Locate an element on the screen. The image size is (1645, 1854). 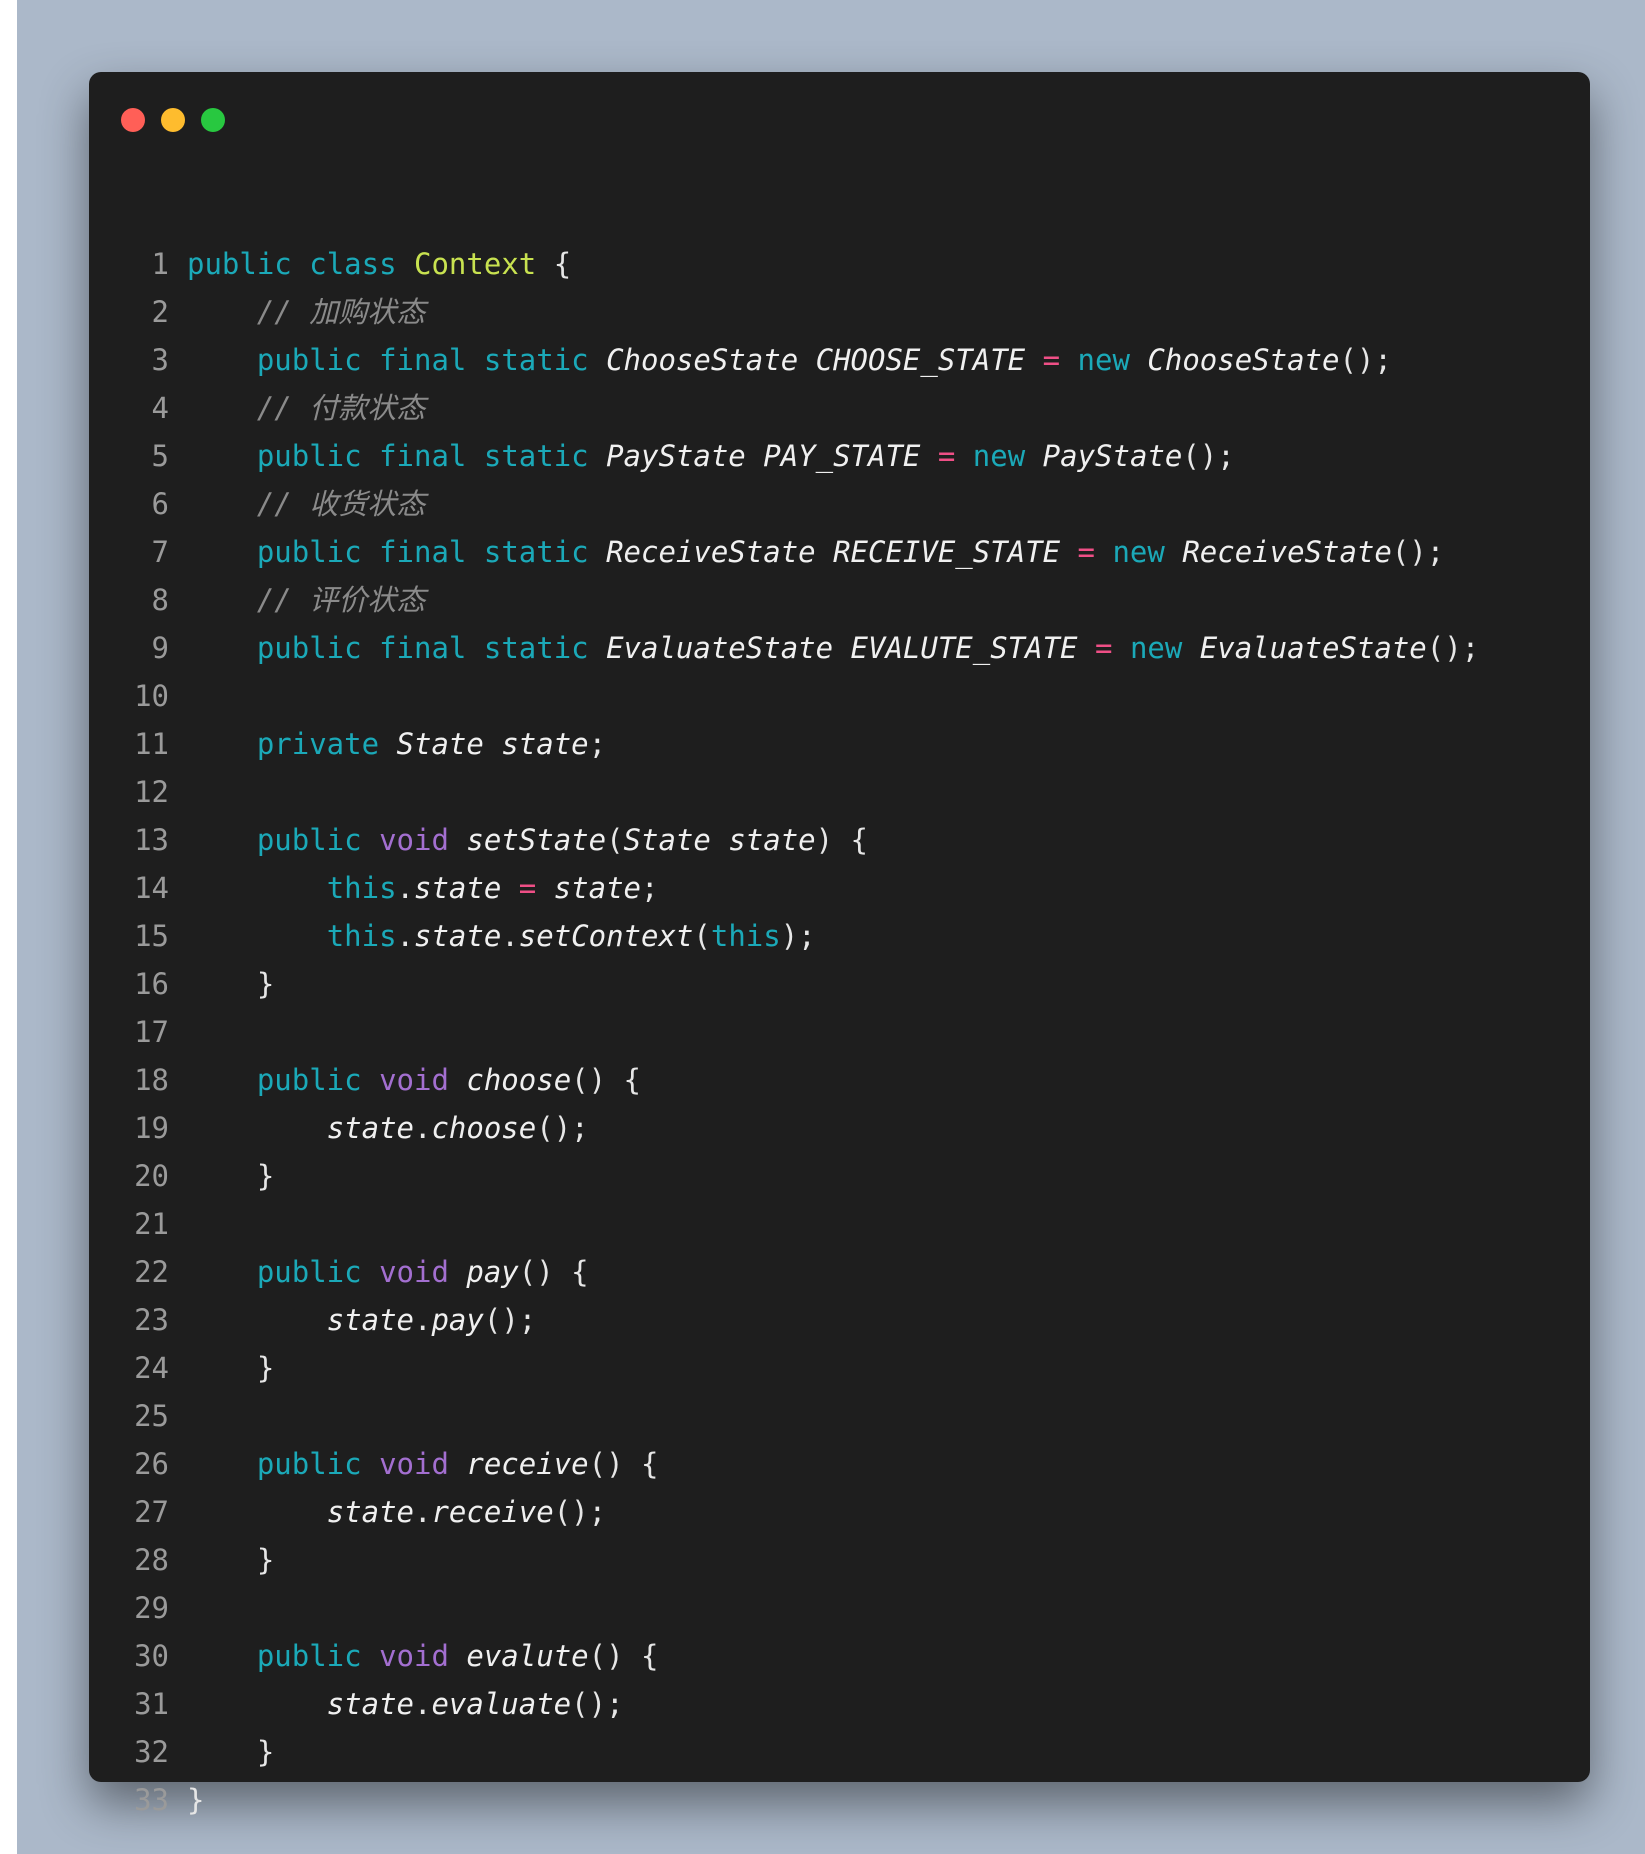
code-line: 2 // 加购状态 is located at coordinates (839, 312).